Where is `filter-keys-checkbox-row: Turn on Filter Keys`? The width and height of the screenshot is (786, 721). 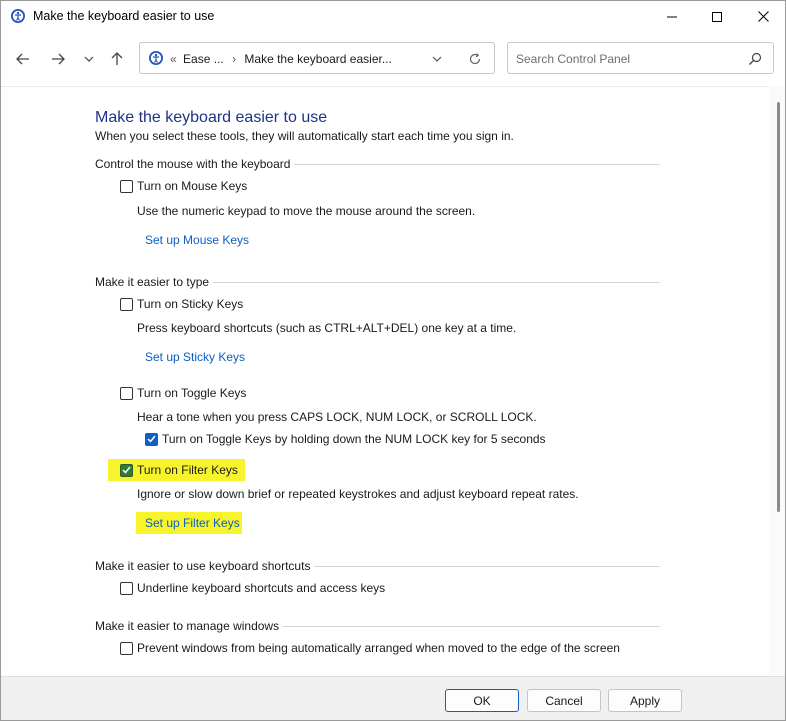 filter-keys-checkbox-row: Turn on Filter Keys is located at coordinates (179, 470).